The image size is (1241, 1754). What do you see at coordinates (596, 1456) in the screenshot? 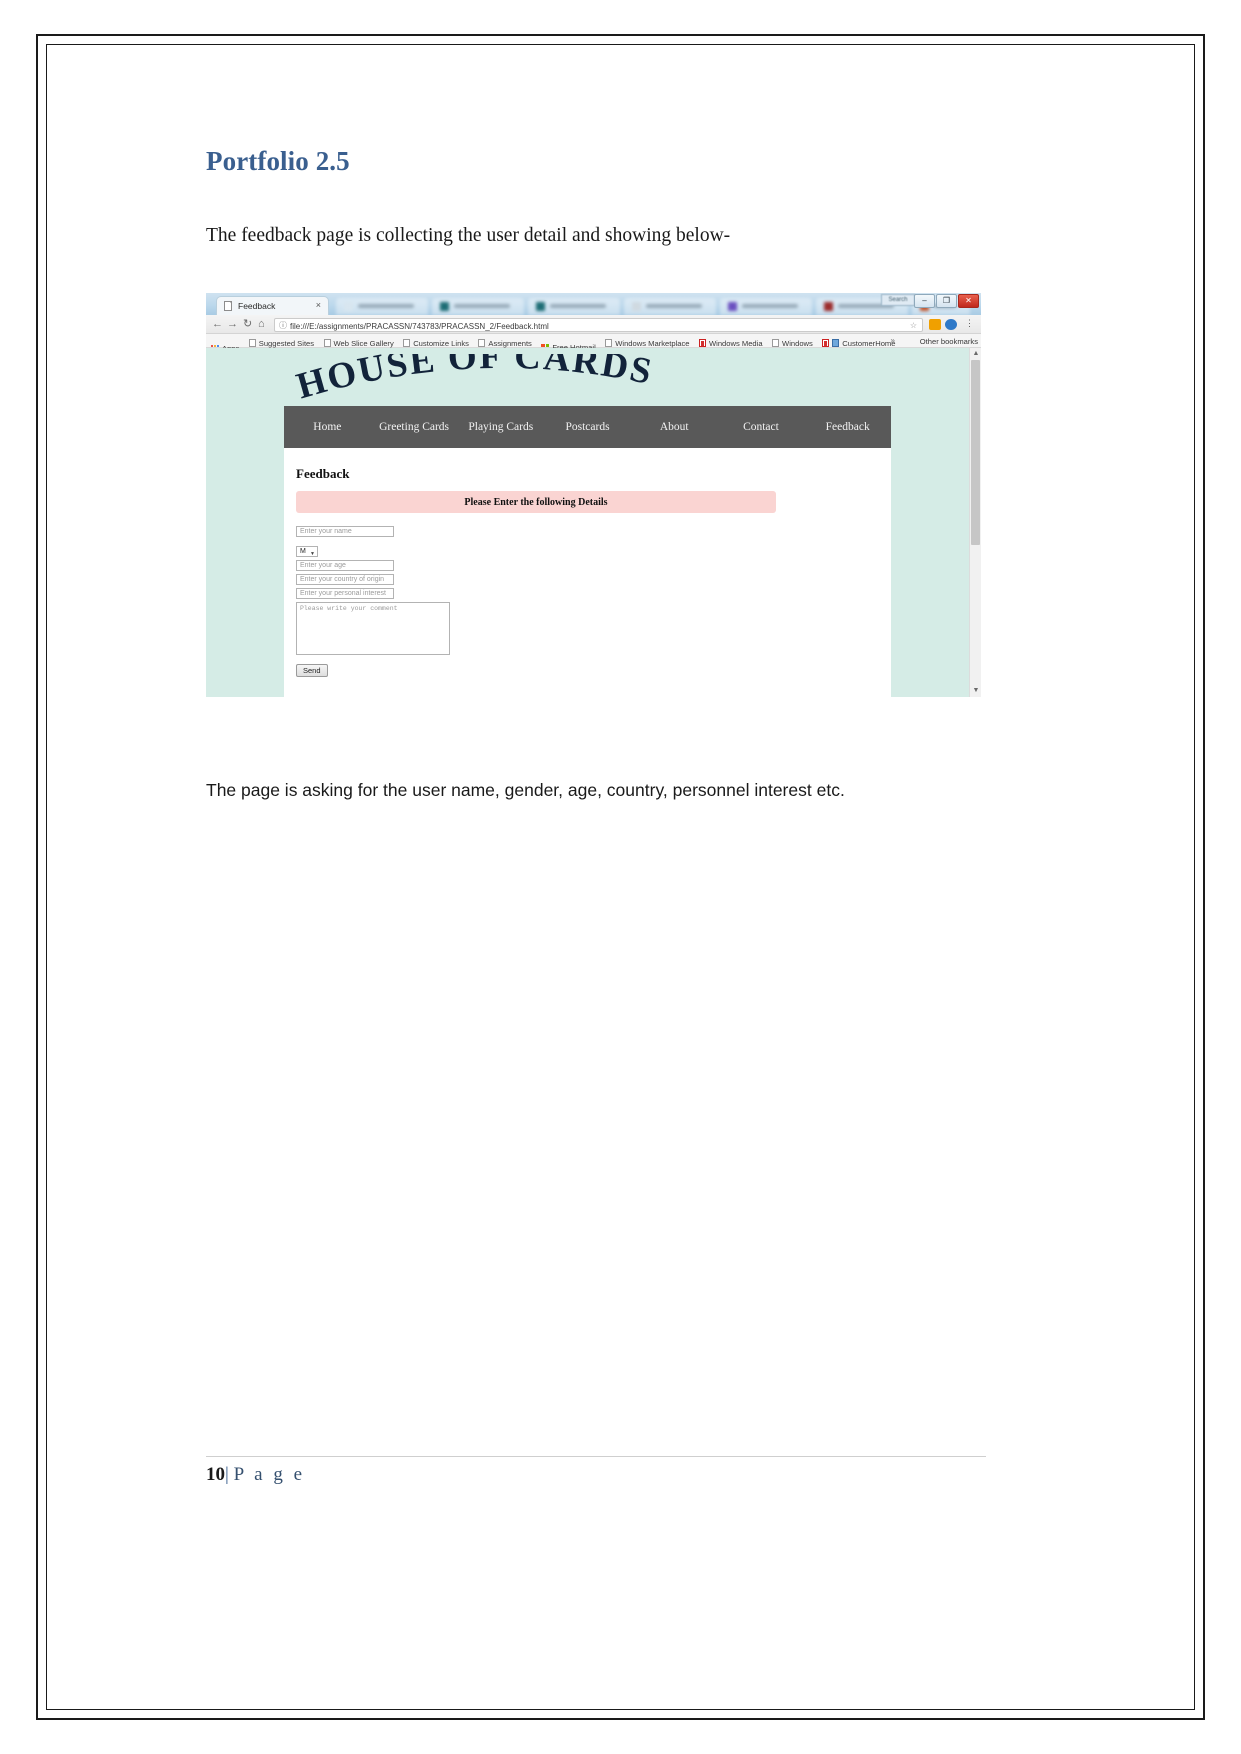
I see `footer-divider` at bounding box center [596, 1456].